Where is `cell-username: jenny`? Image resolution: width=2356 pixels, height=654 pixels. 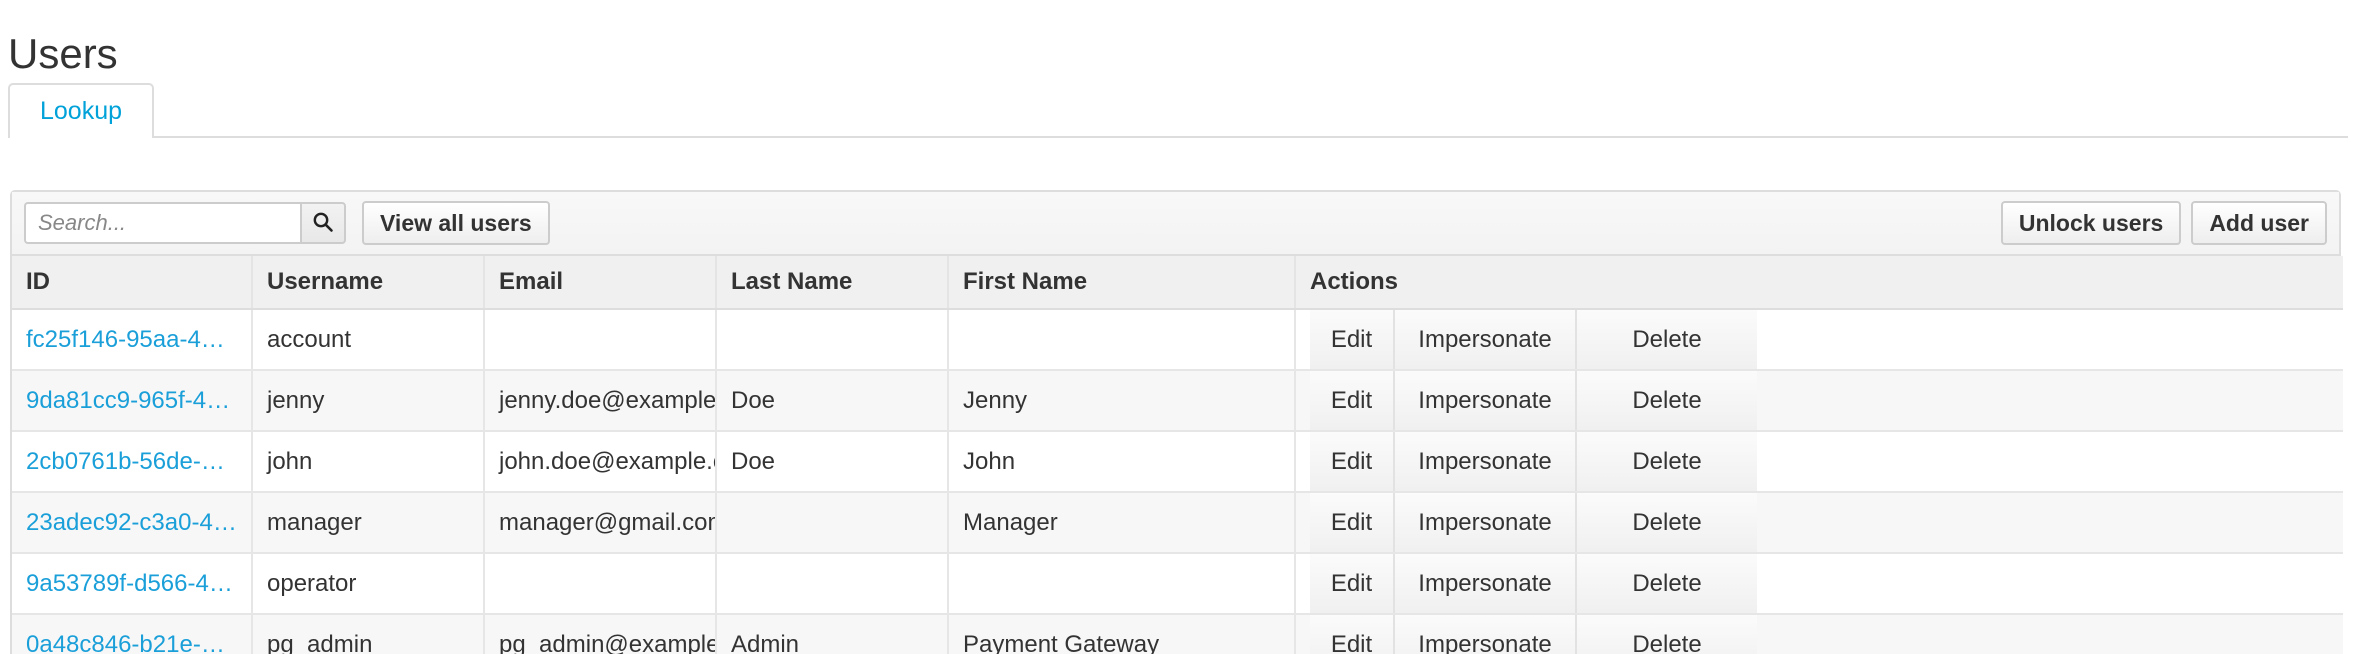
cell-username: jenny is located at coordinates (368, 401).